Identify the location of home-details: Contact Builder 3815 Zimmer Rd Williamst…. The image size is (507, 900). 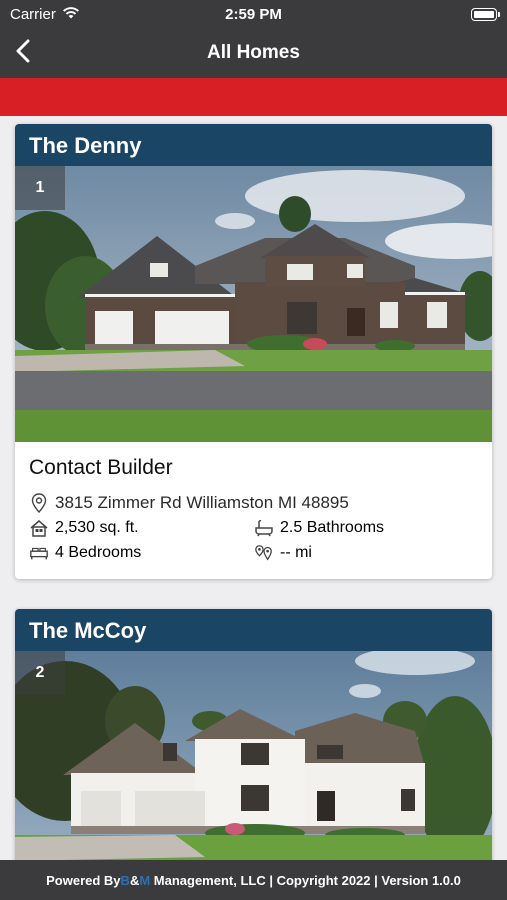
(253, 510).